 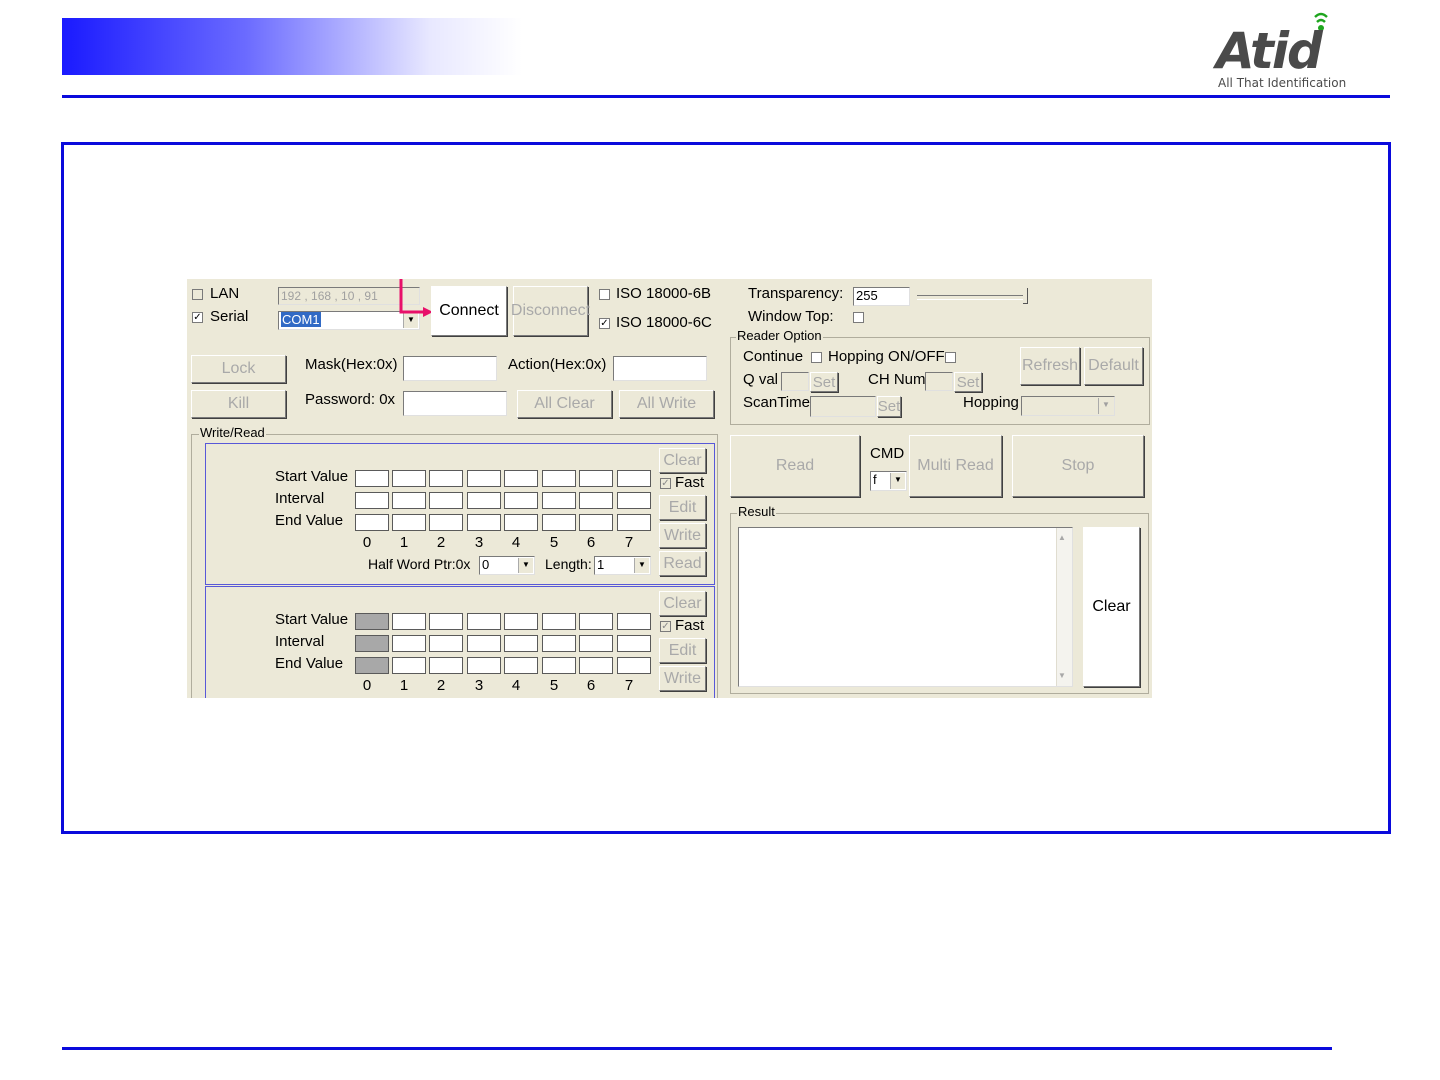 I want to click on transparency-slider-track, so click(x=972, y=297).